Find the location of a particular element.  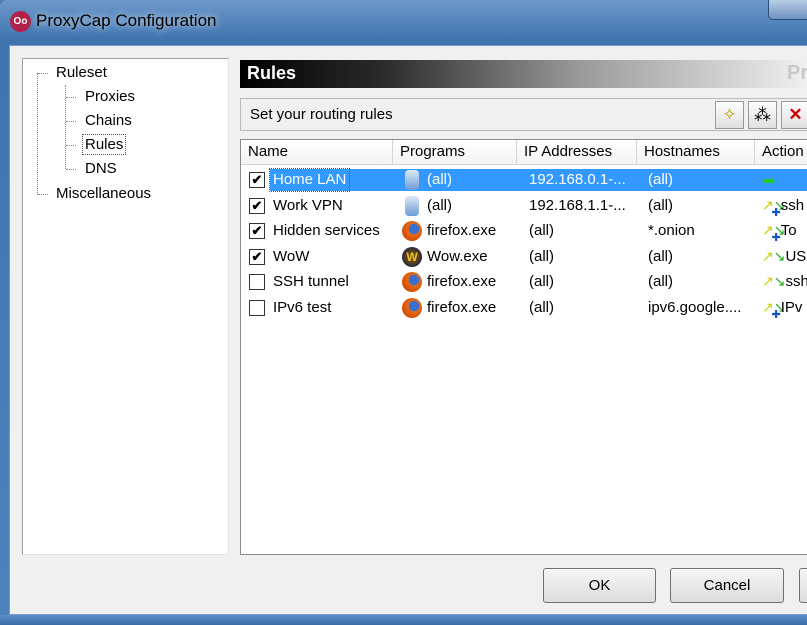

tree-item-proxies: Proxies is located at coordinates (110, 96).